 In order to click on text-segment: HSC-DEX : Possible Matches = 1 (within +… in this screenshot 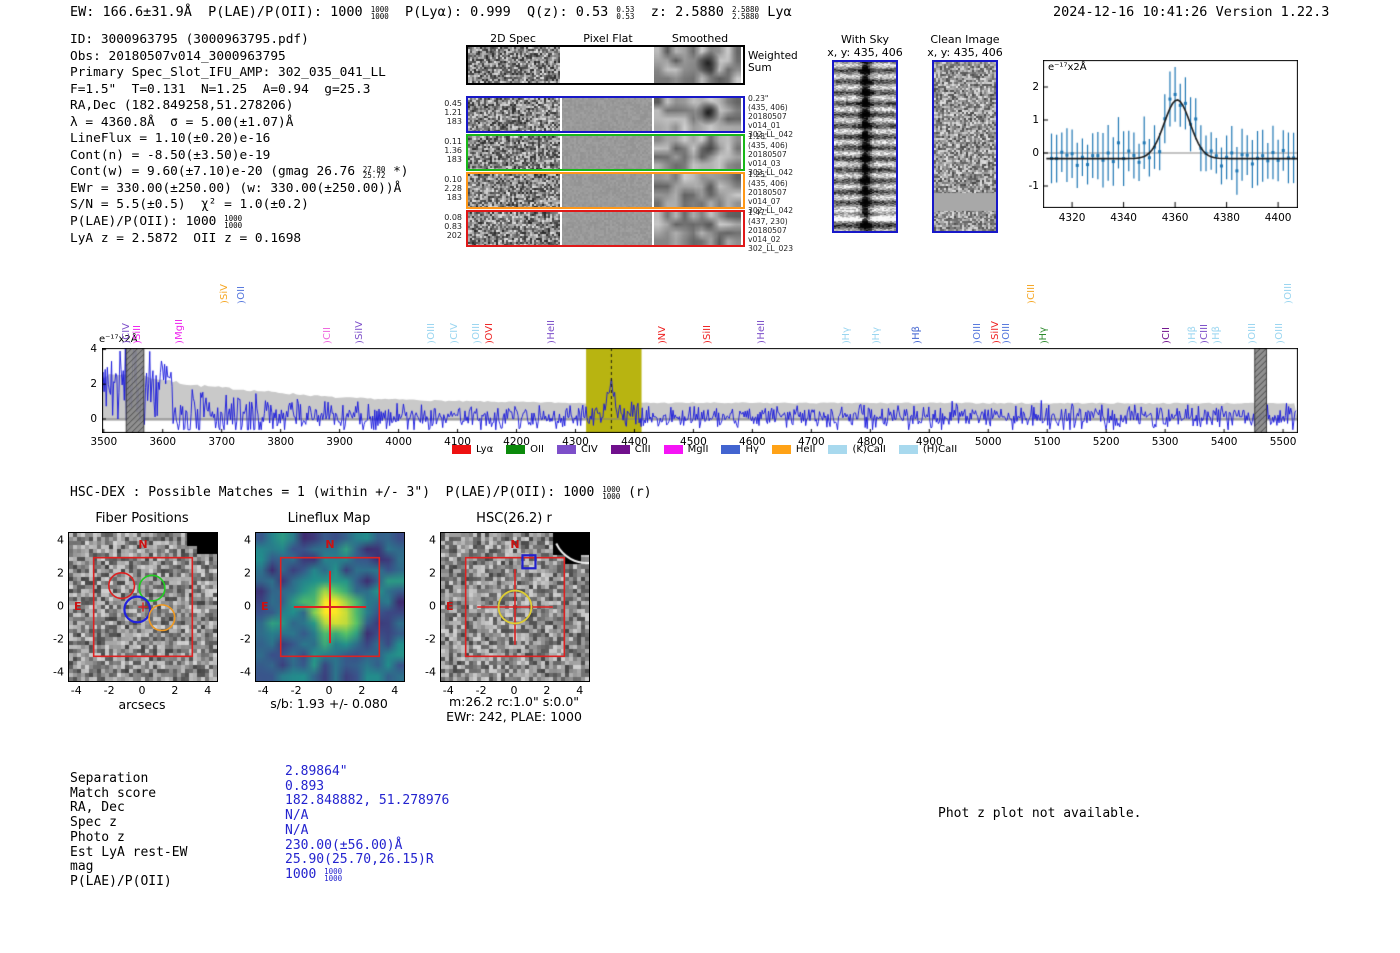, I will do `click(336, 492)`.